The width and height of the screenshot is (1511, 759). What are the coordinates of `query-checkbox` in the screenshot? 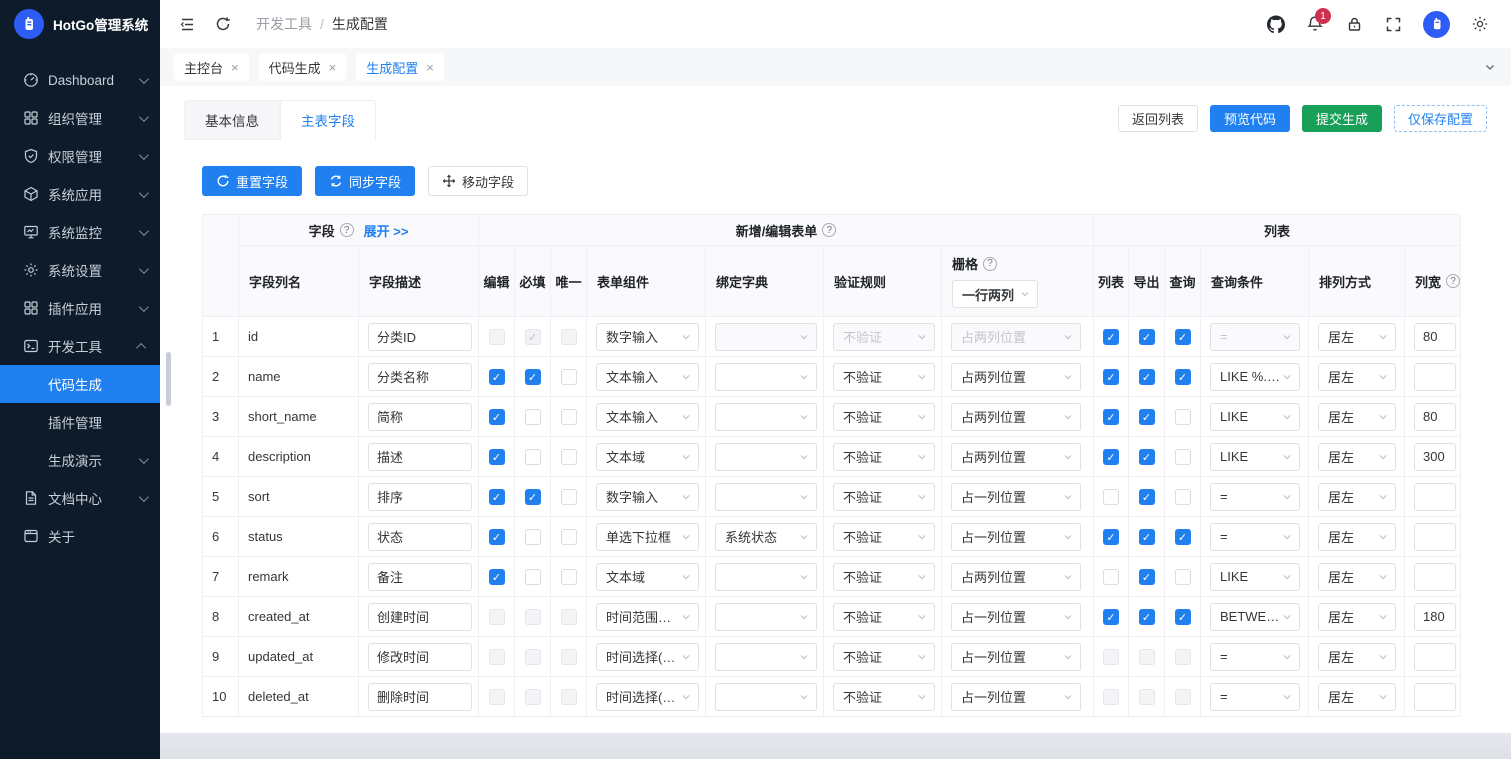 It's located at (1182, 576).